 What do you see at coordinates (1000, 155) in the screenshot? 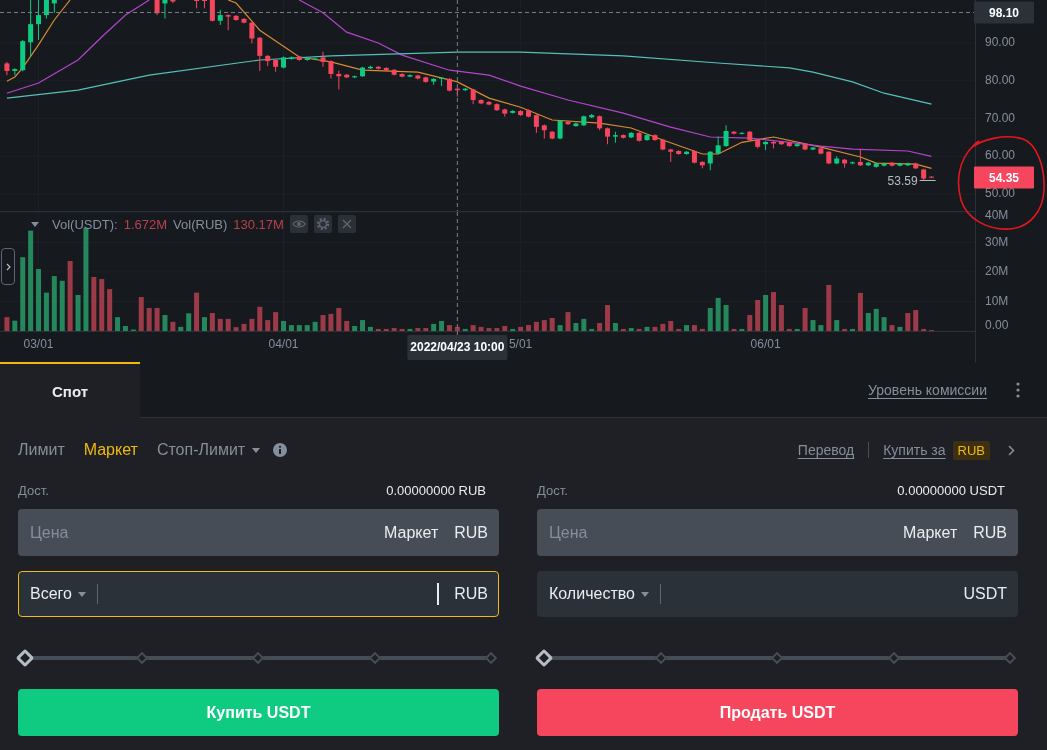
I see `axis-label: 60.00` at bounding box center [1000, 155].